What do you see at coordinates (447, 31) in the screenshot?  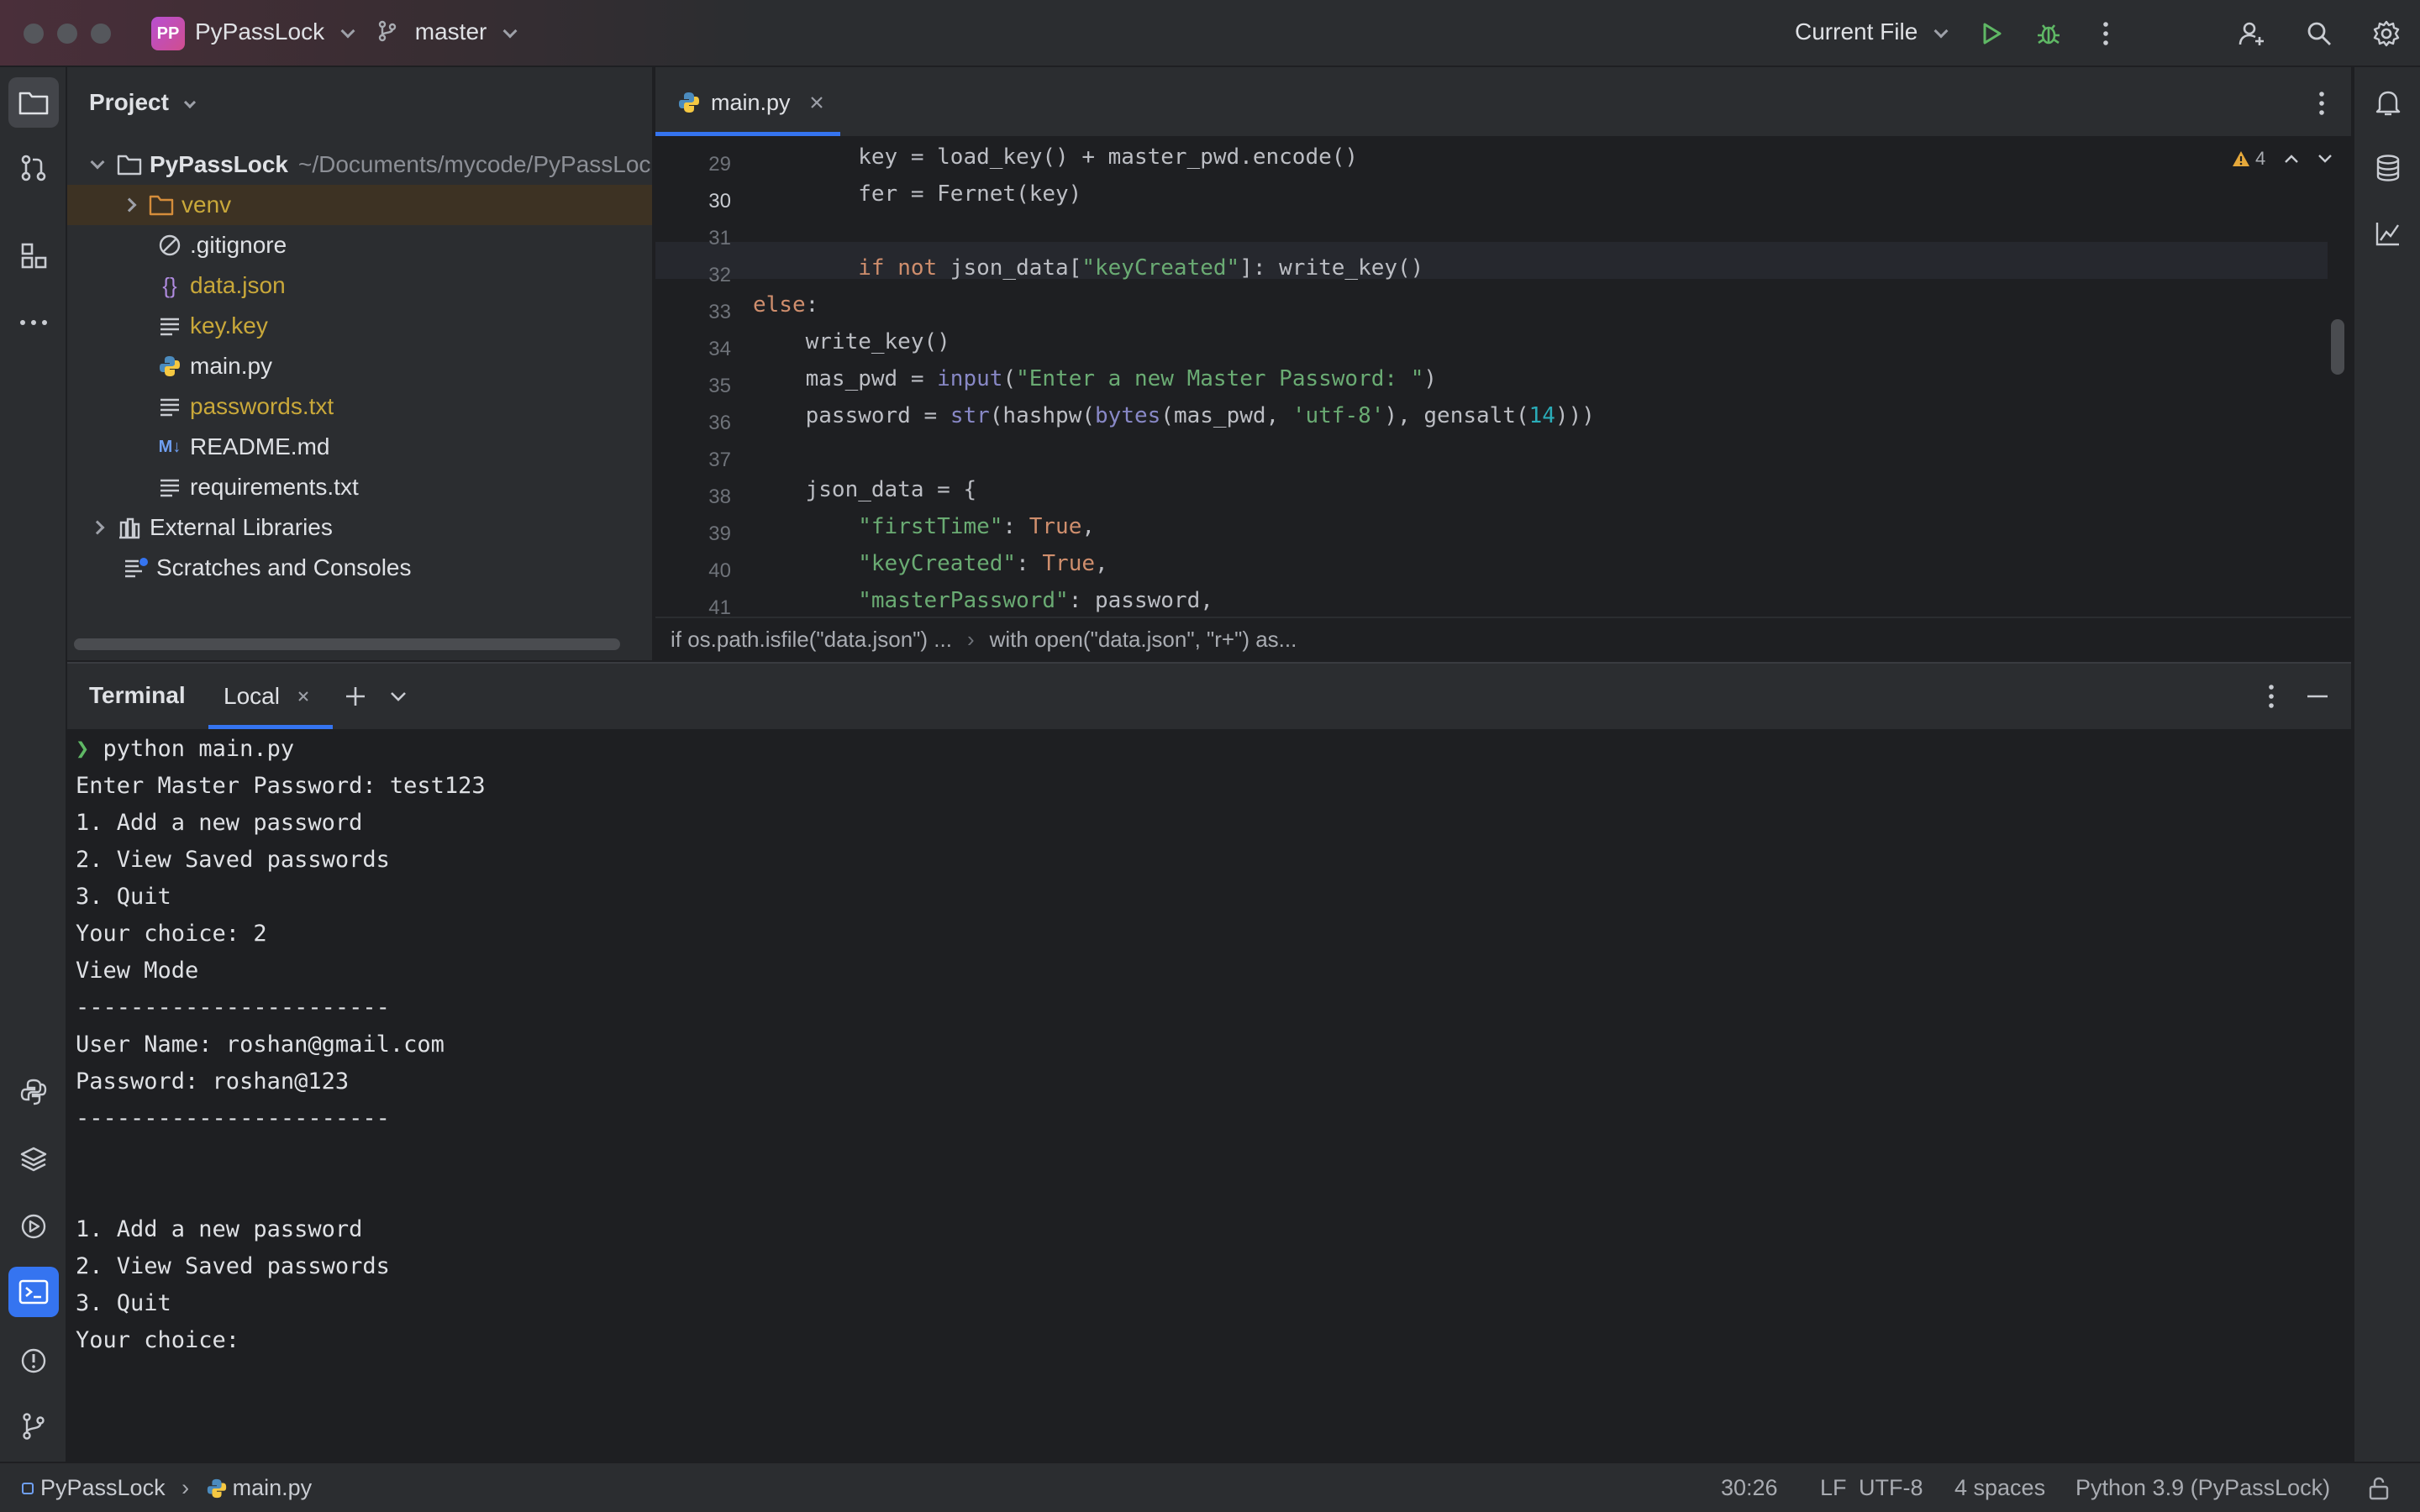 I see `branch-switcher: master` at bounding box center [447, 31].